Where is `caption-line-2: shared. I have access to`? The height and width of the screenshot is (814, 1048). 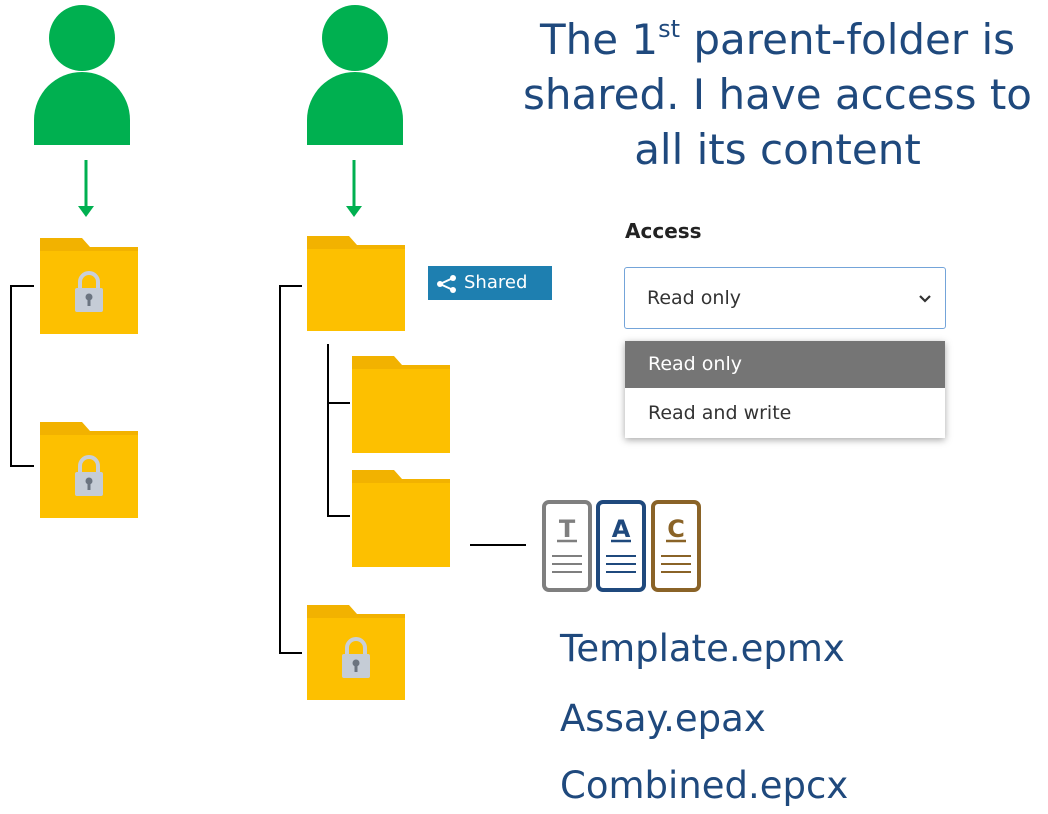
caption-line-2: shared. I have access to is located at coordinates (777, 94).